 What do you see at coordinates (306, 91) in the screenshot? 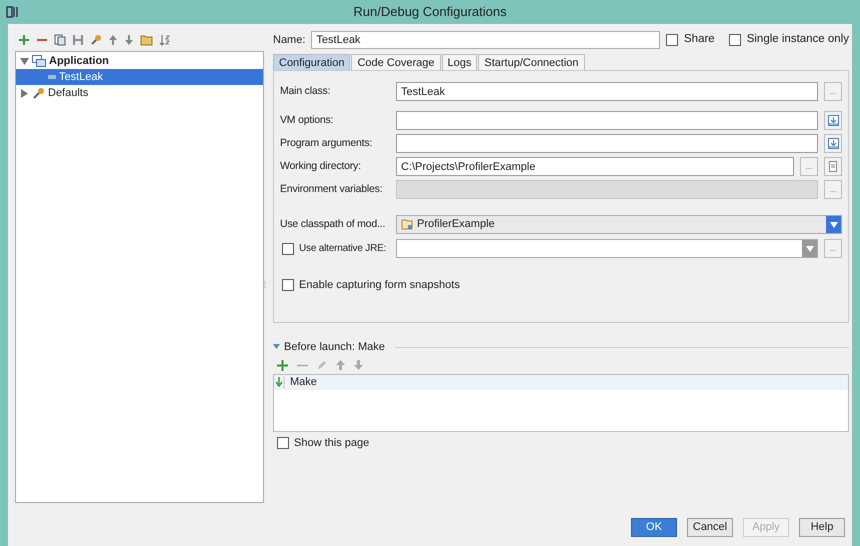
I see `field-label: Main class:` at bounding box center [306, 91].